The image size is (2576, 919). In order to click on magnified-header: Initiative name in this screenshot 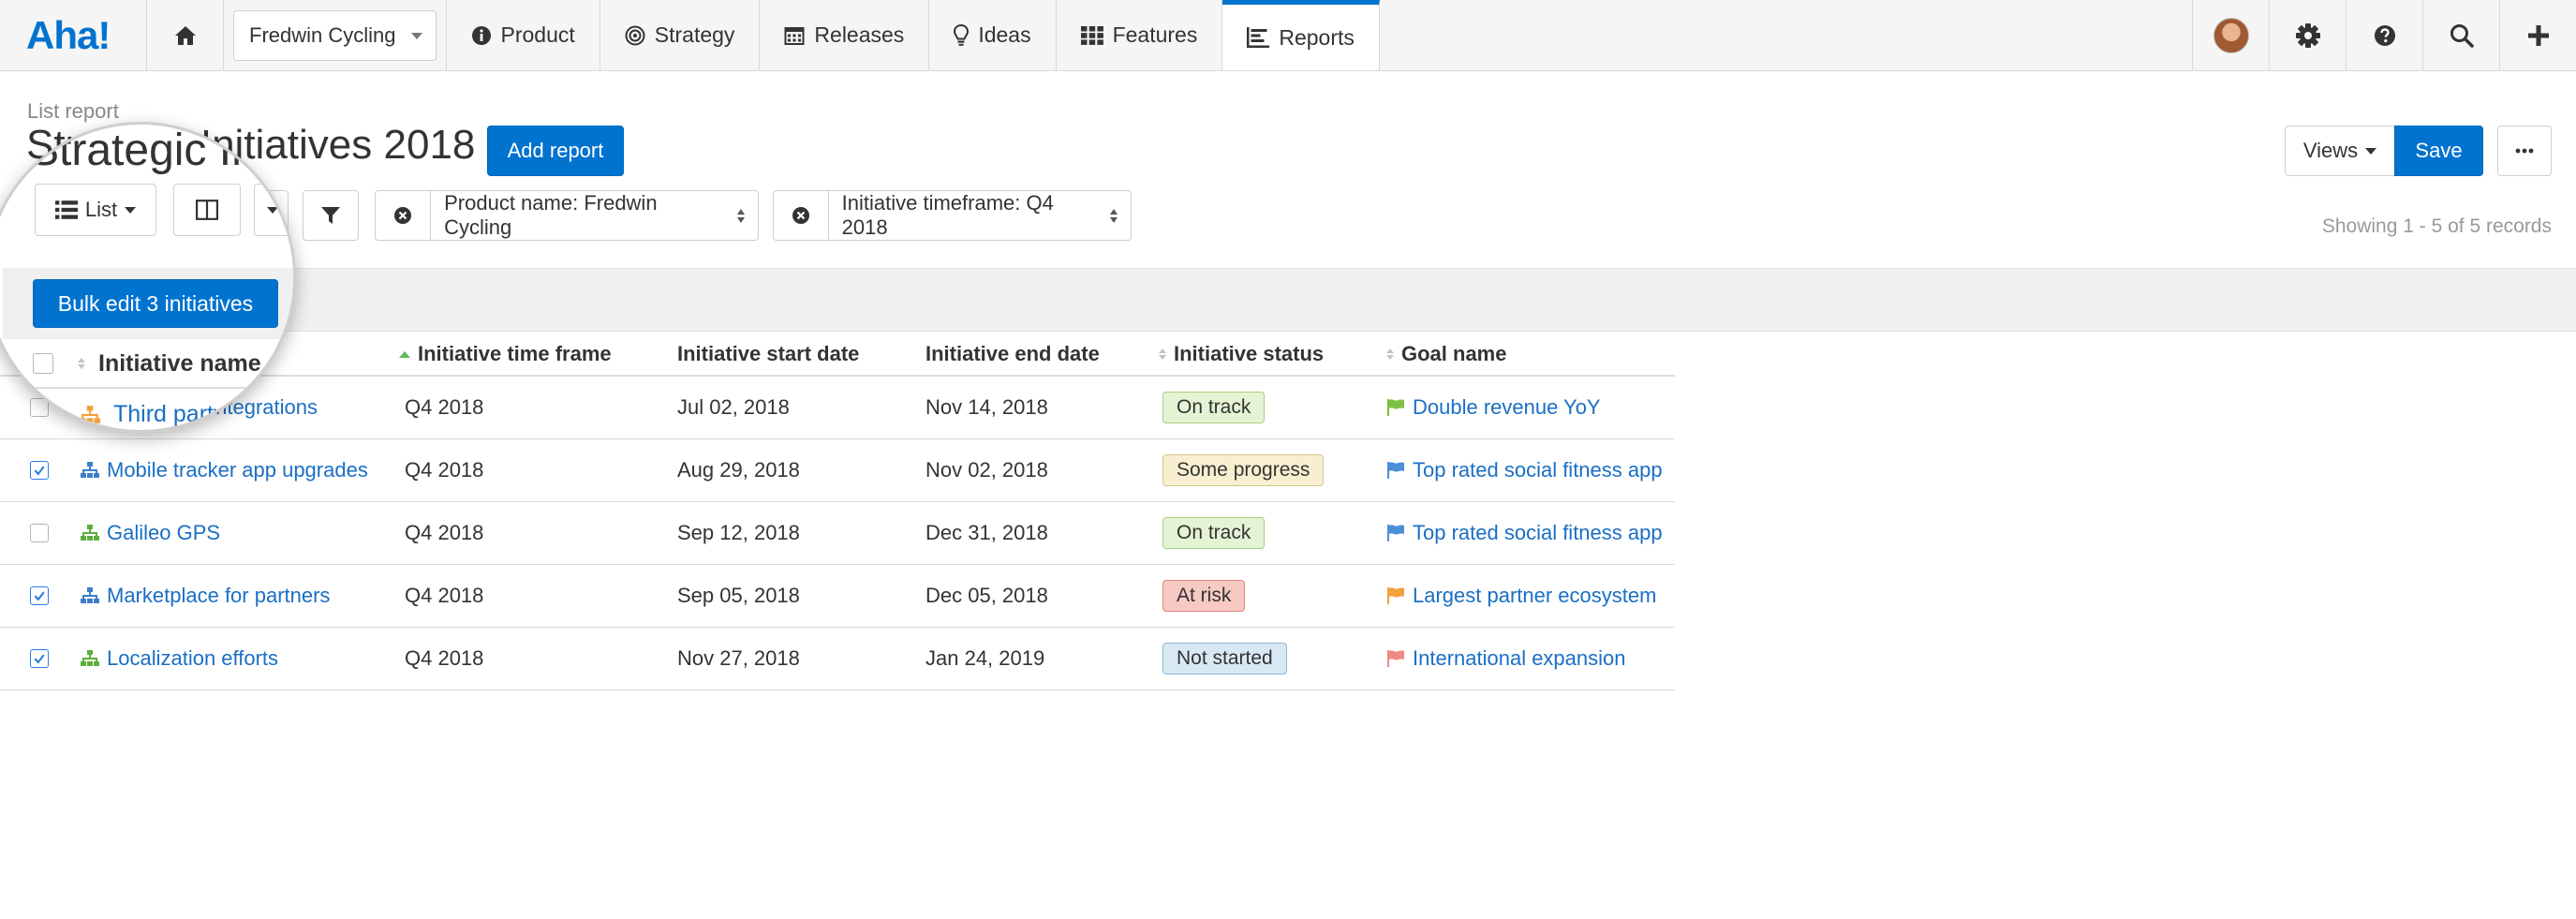, I will do `click(147, 363)`.